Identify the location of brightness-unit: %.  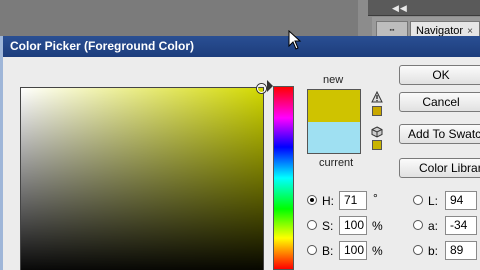
(377, 251).